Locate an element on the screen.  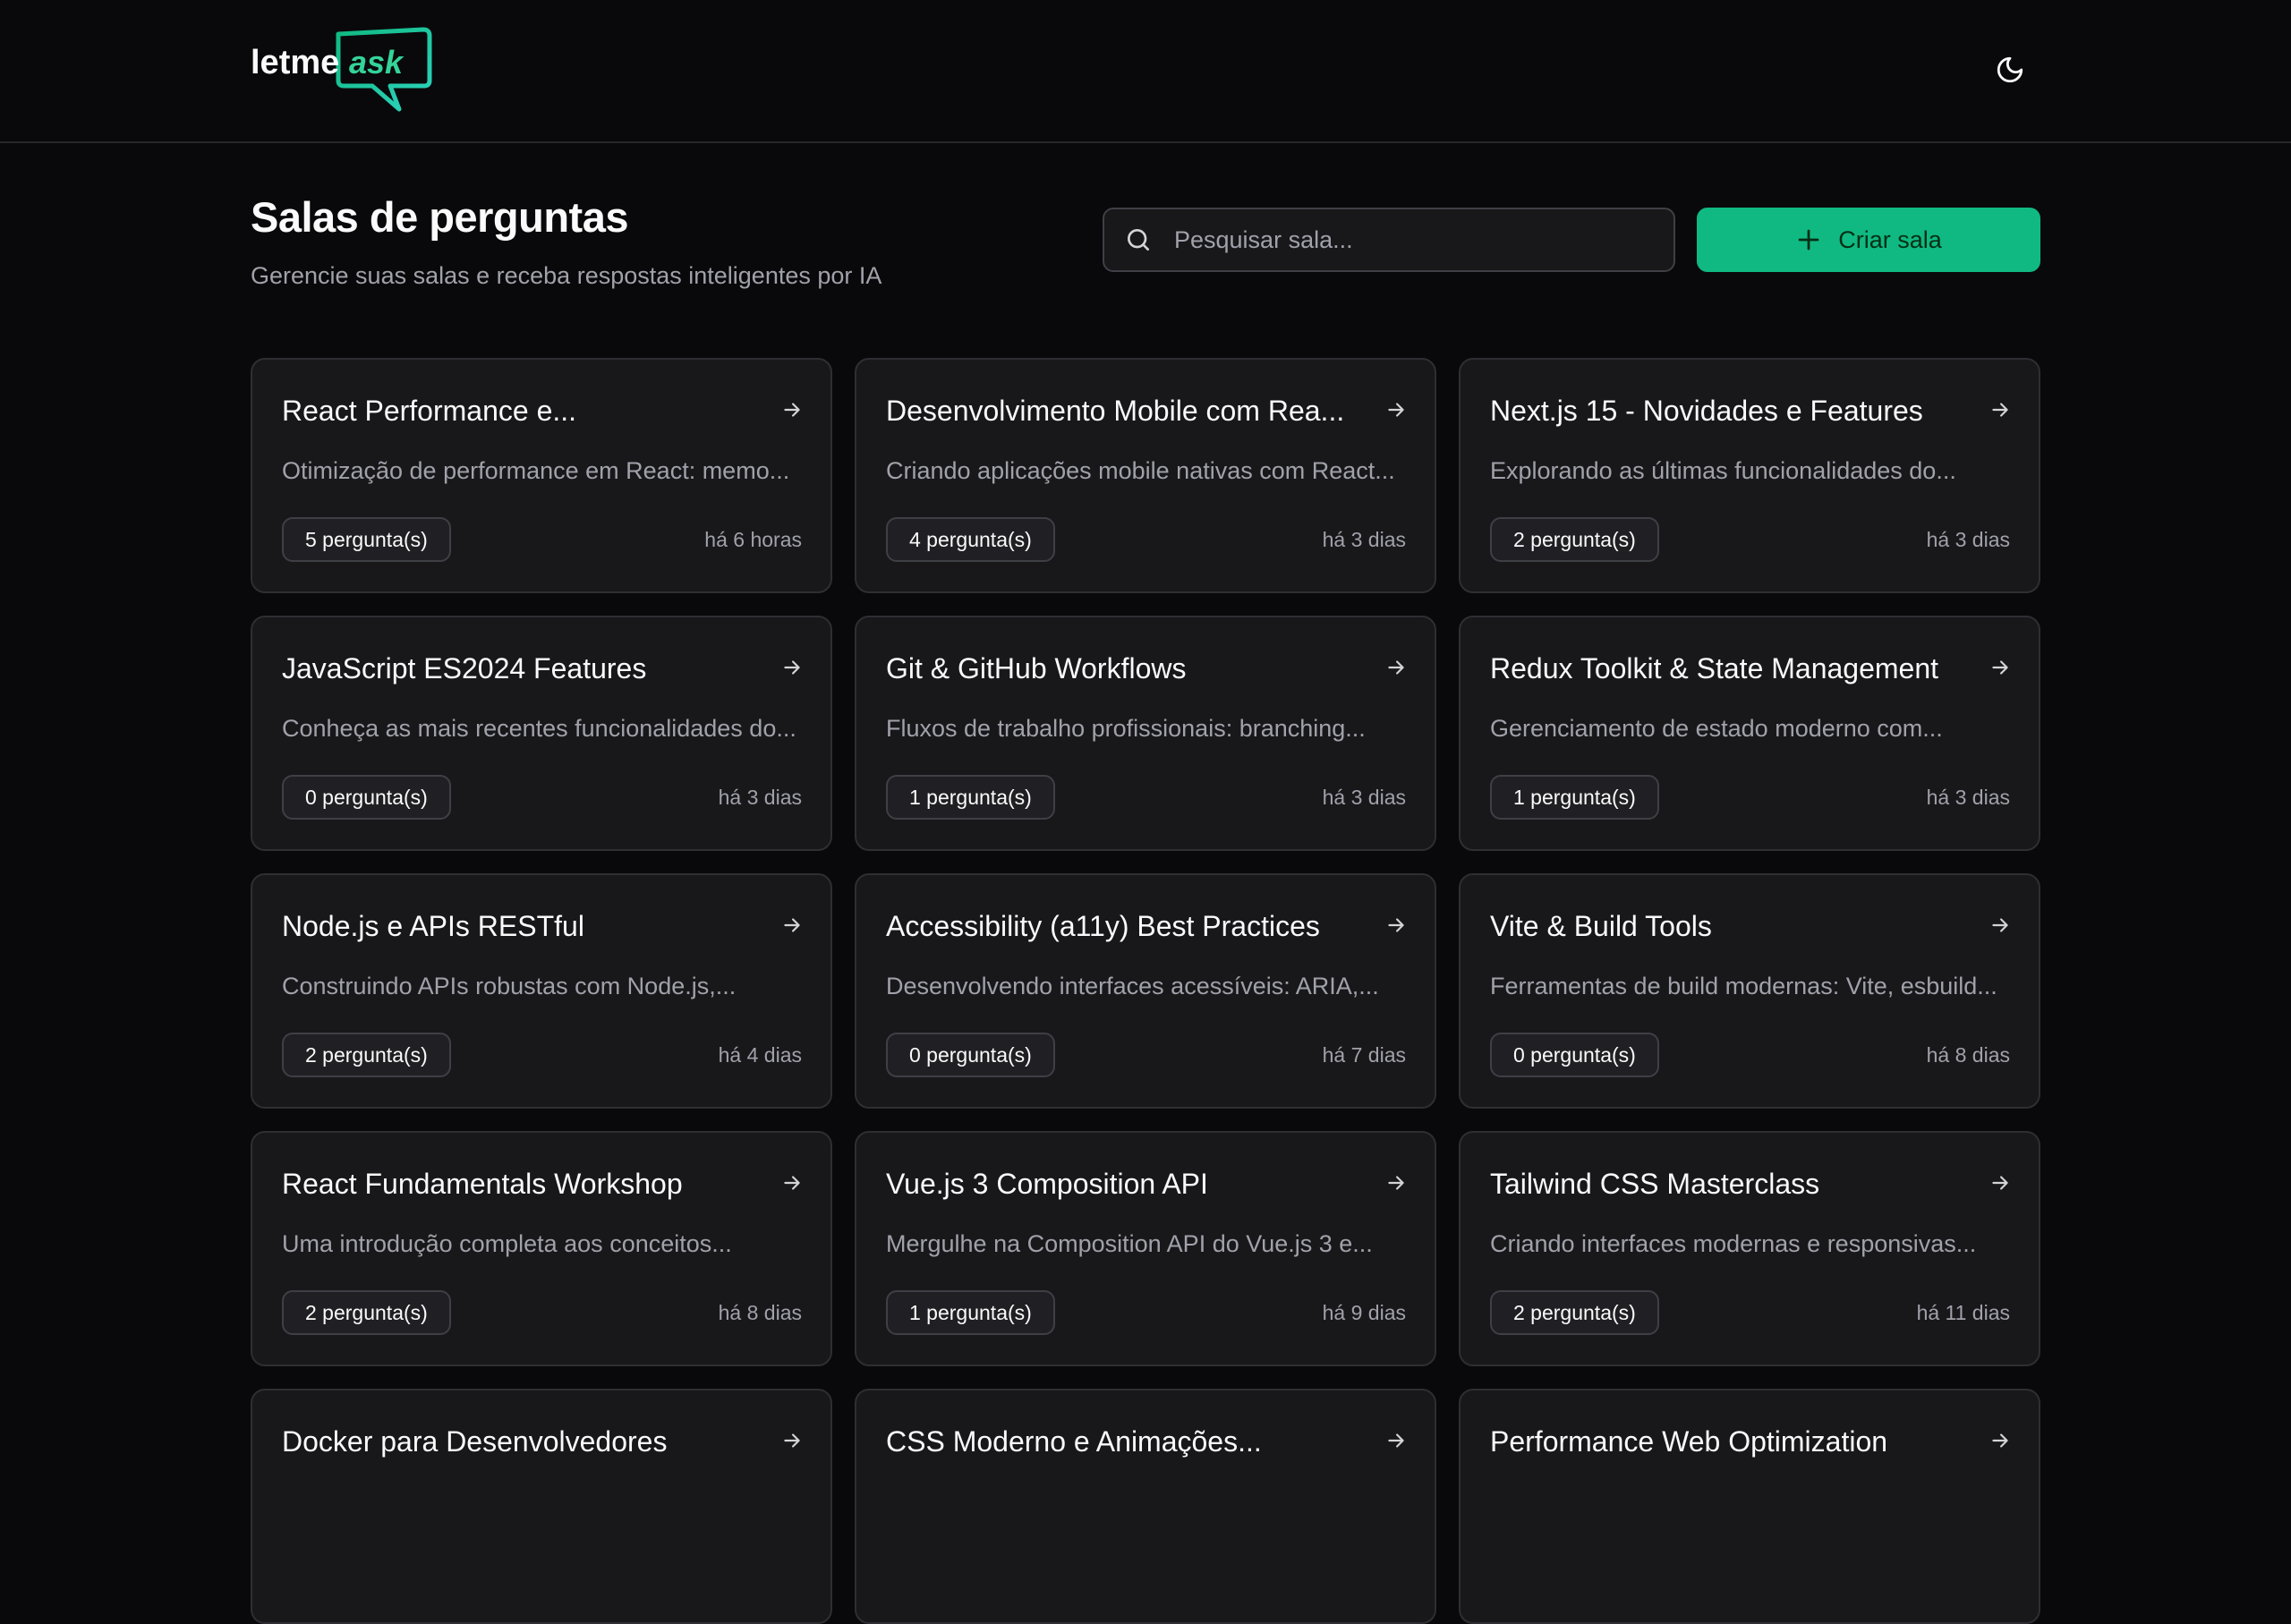
theme-toggle-button is located at coordinates (2010, 70).